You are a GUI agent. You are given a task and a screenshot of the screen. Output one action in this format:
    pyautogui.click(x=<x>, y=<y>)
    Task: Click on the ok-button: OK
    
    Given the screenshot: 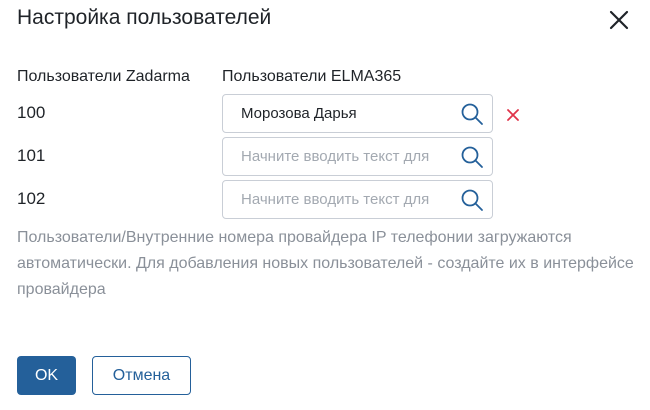 What is the action you would take?
    pyautogui.click(x=46, y=375)
    